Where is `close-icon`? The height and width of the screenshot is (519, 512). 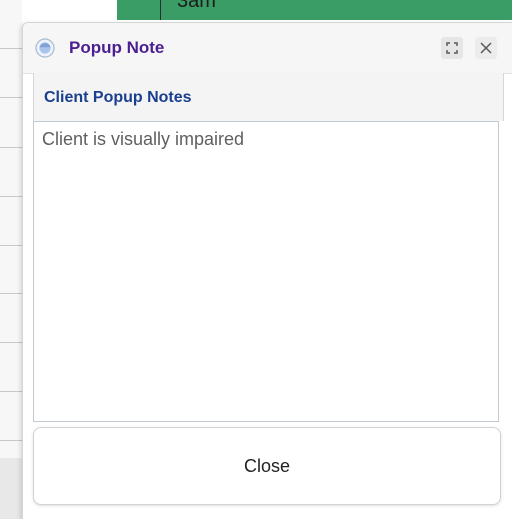 close-icon is located at coordinates (486, 48).